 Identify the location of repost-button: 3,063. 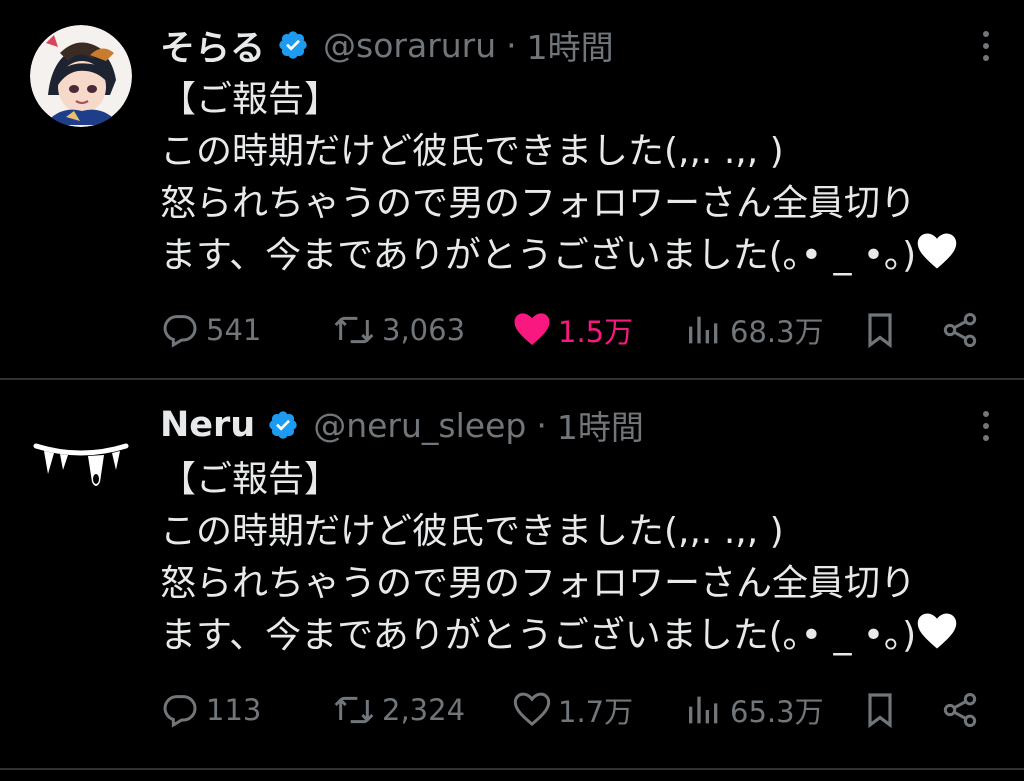
(398, 330).